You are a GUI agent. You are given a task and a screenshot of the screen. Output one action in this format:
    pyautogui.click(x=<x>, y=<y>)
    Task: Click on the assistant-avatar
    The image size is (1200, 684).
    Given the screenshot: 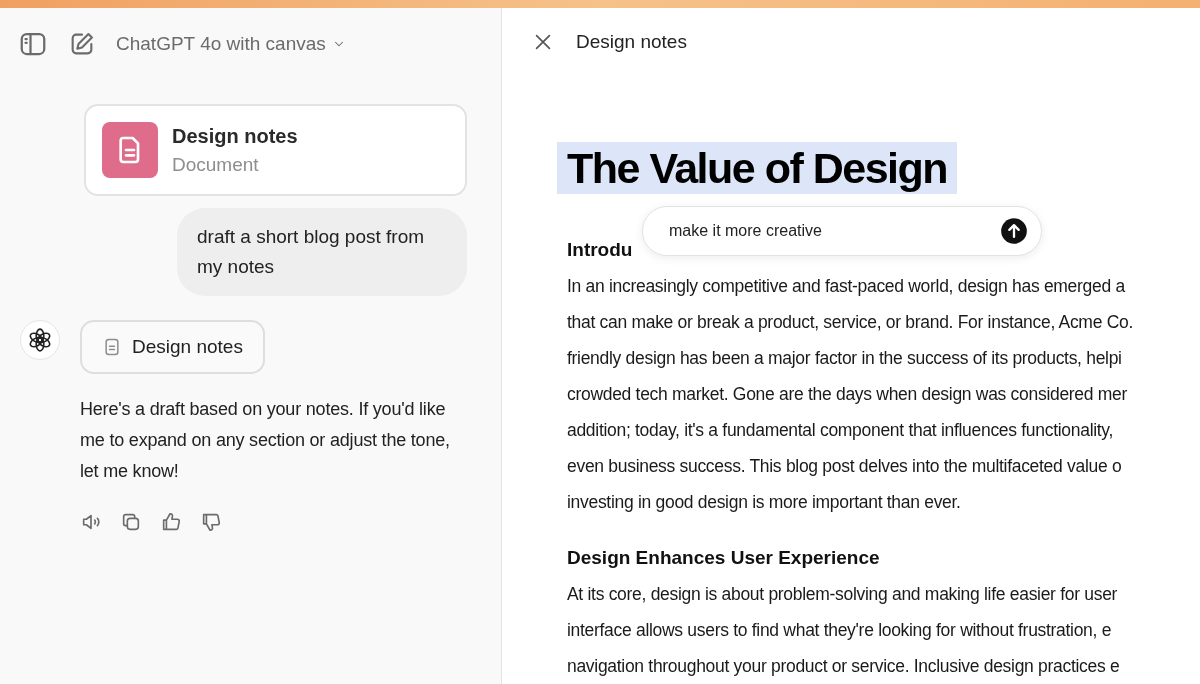 What is the action you would take?
    pyautogui.click(x=40, y=340)
    